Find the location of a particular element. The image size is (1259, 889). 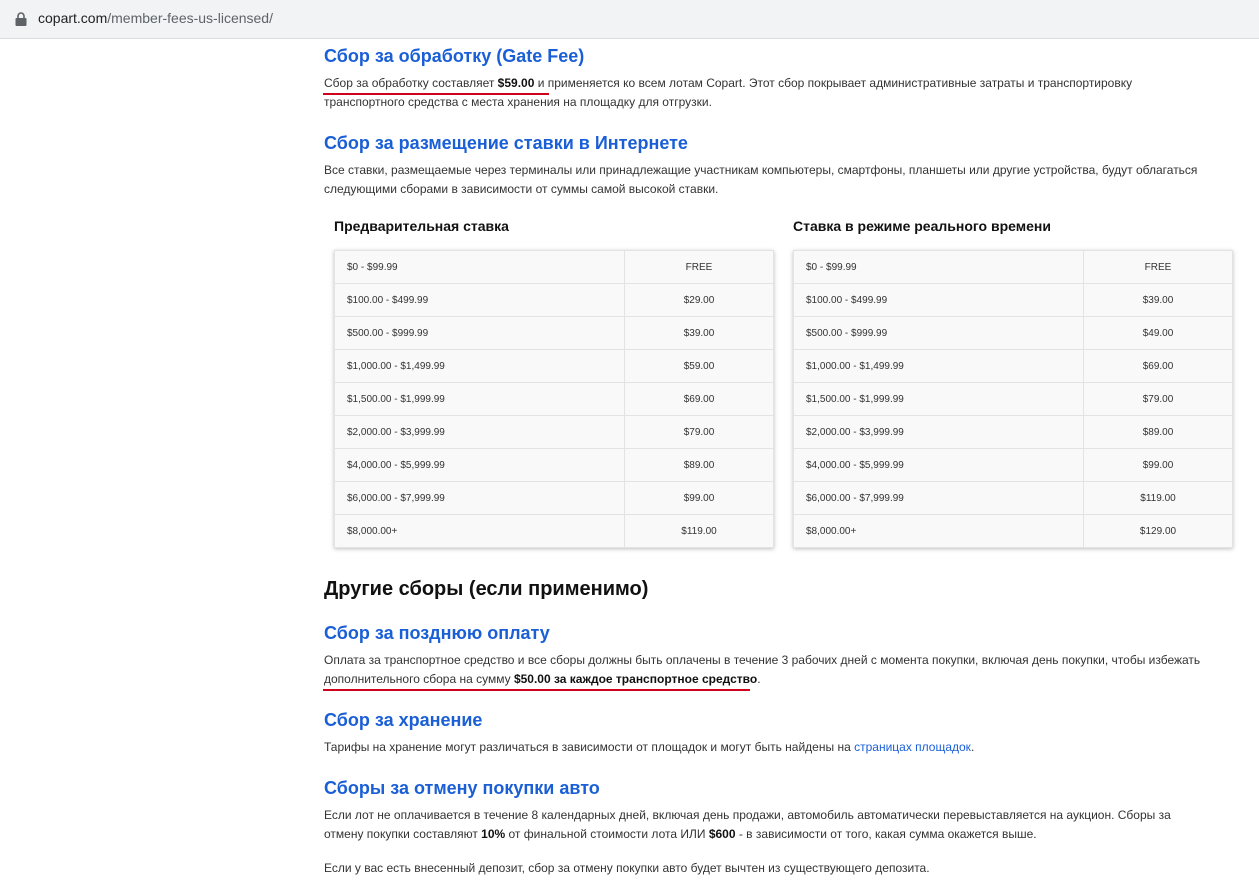

table-row: $1,500.00 - $1,999.99 $79.00 is located at coordinates (1013, 399).